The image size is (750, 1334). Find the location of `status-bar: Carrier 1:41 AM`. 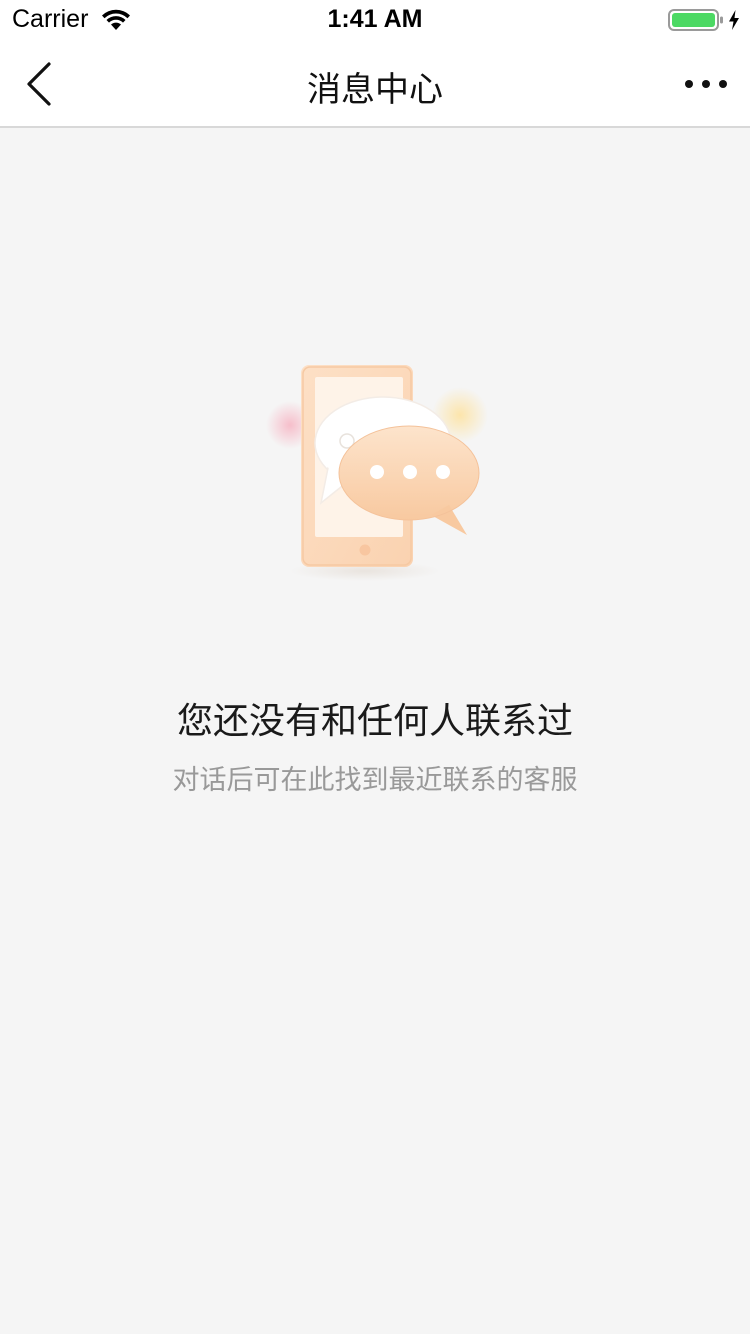

status-bar: Carrier 1:41 AM is located at coordinates (375, 20).